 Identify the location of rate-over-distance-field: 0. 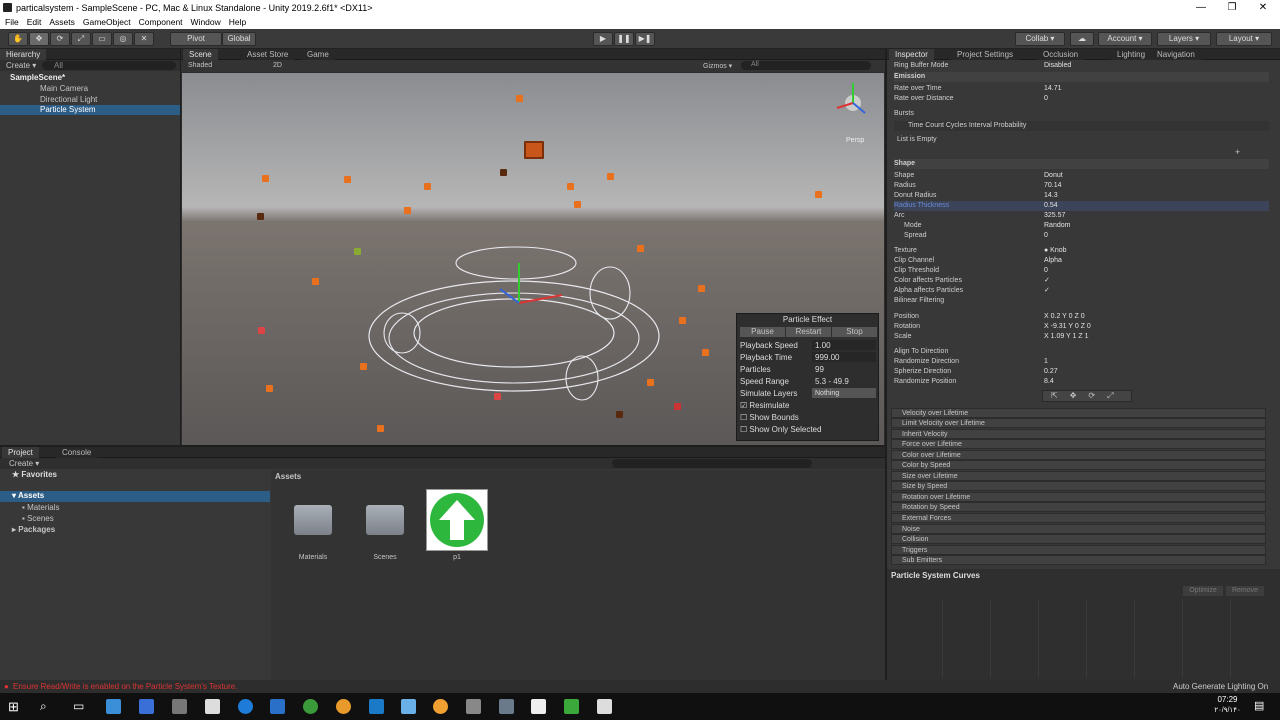
(1046, 99).